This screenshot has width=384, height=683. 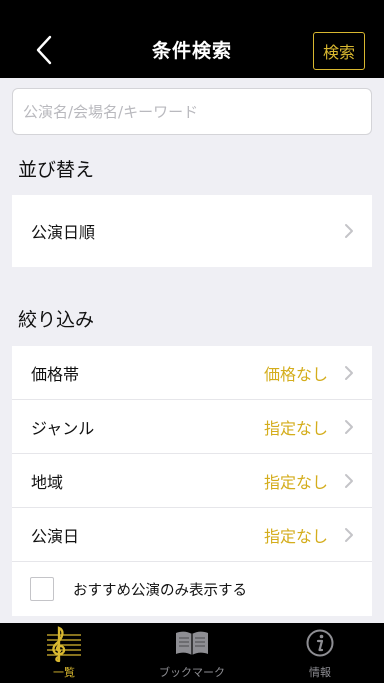 I want to click on sort-option-performance-date: 公演日順, so click(x=192, y=231).